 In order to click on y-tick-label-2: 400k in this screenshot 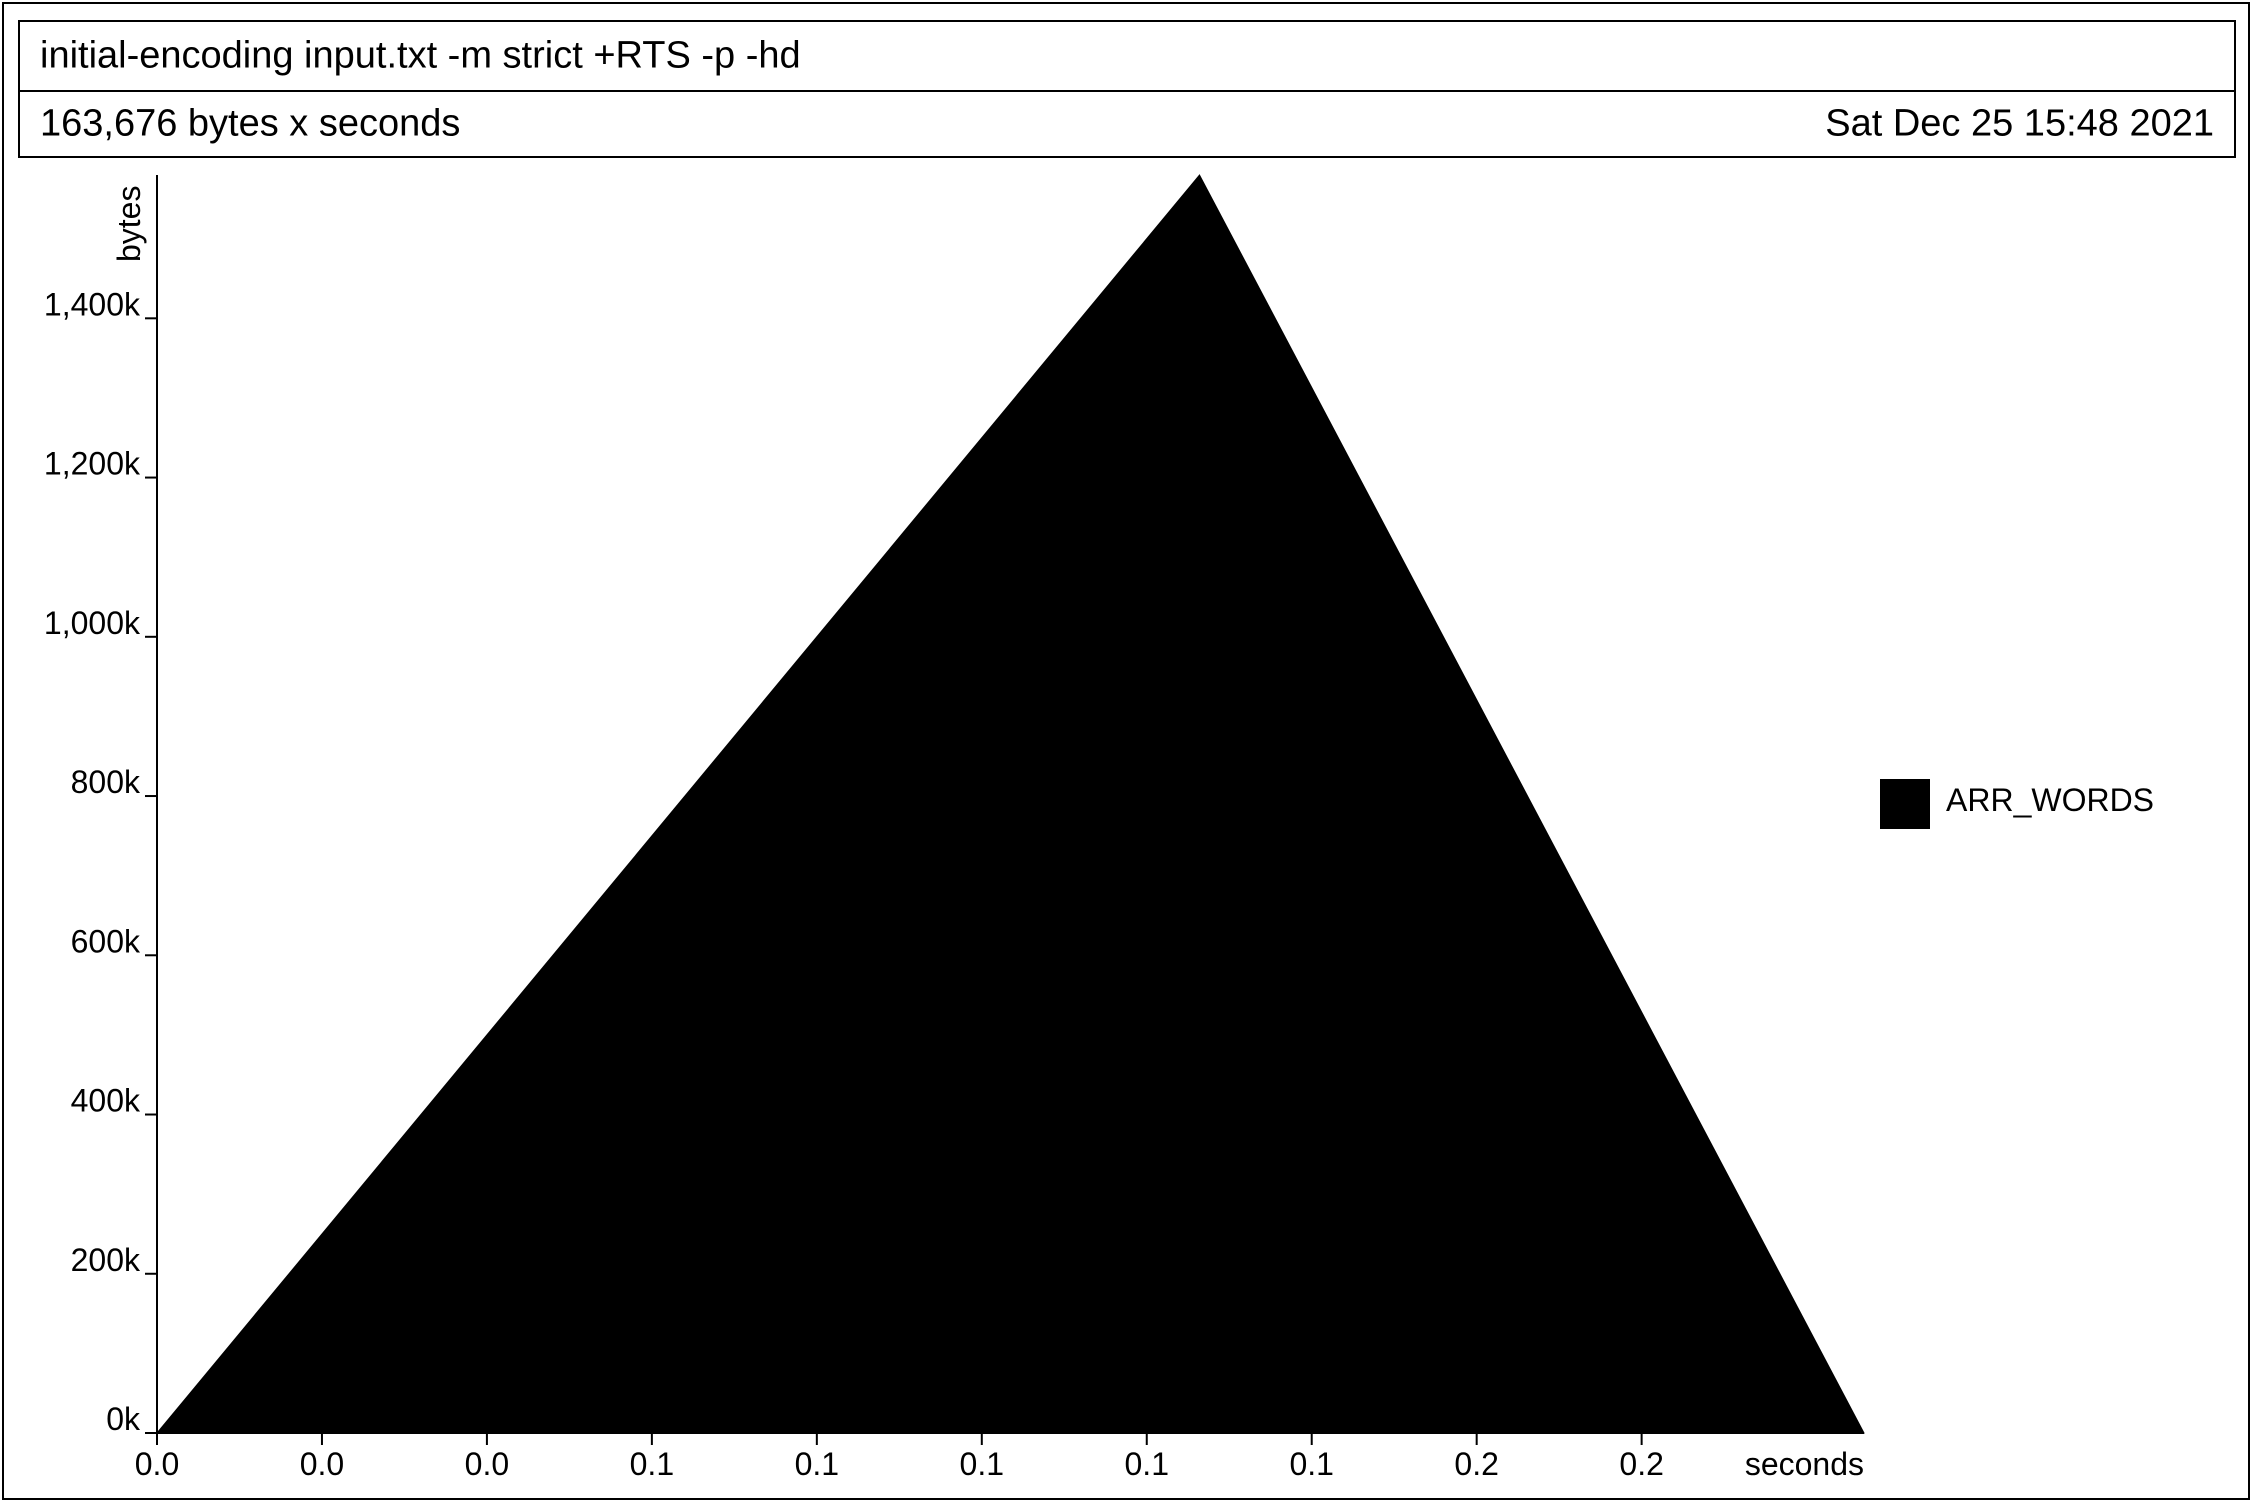, I will do `click(106, 1101)`.